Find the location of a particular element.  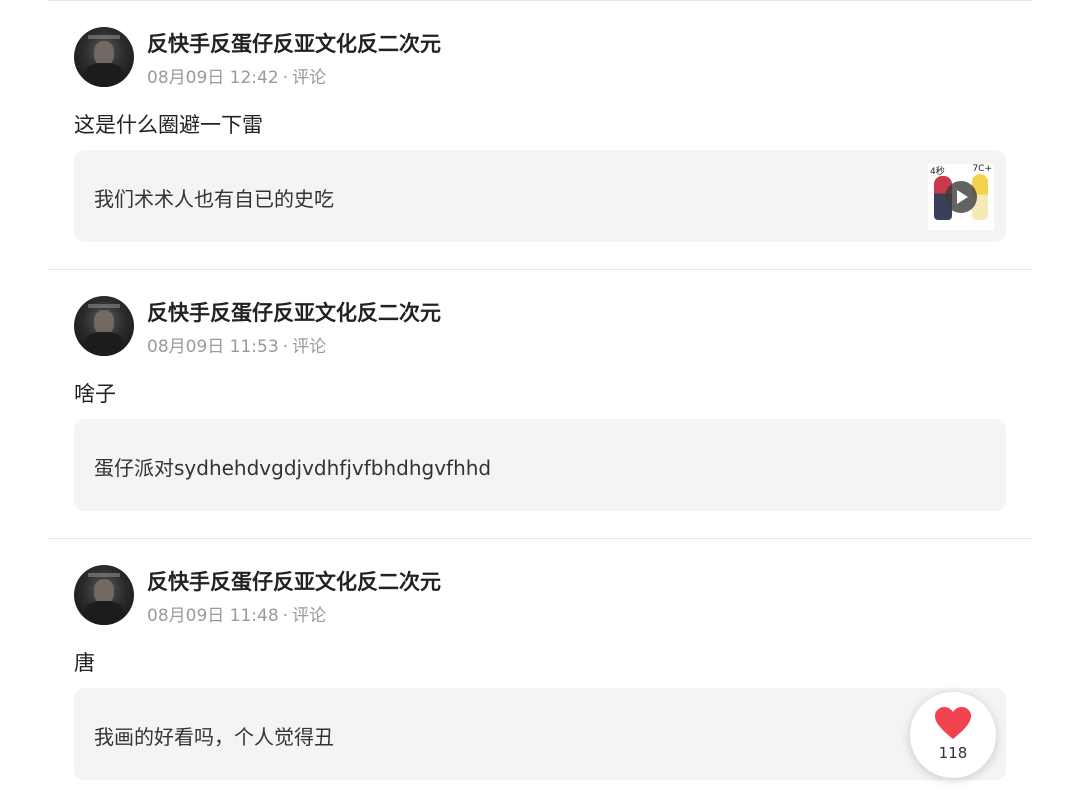

comment-text: 唐 is located at coordinates (84, 663).